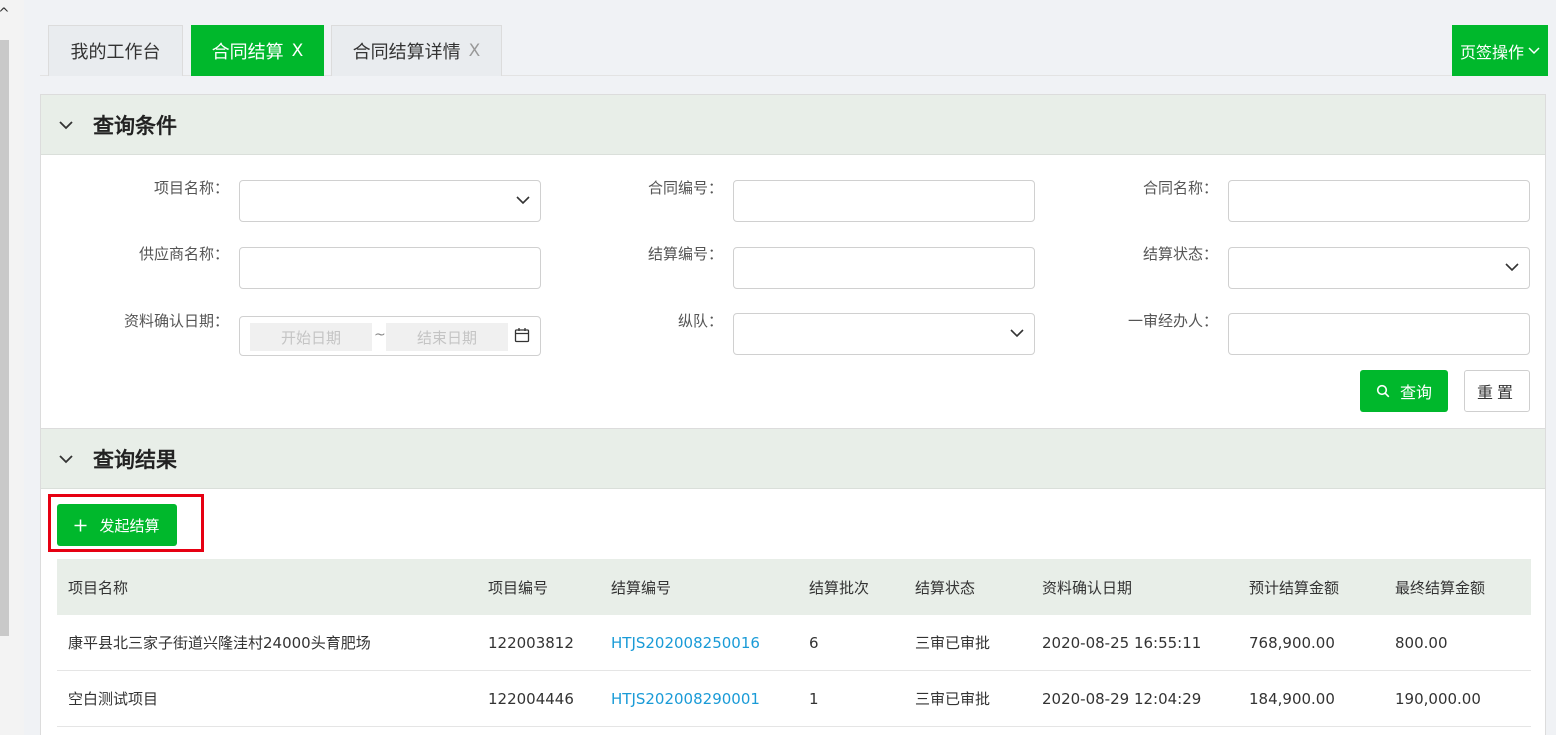  Describe the element at coordinates (390, 201) in the screenshot. I see `project-name-select` at that location.